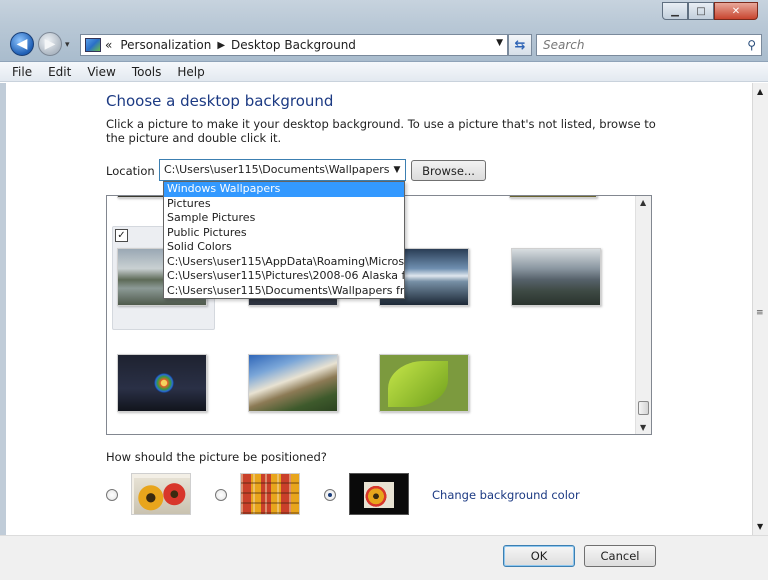 Image resolution: width=768 pixels, height=580 pixels. I want to click on search-input: Search ⚲, so click(649, 45).